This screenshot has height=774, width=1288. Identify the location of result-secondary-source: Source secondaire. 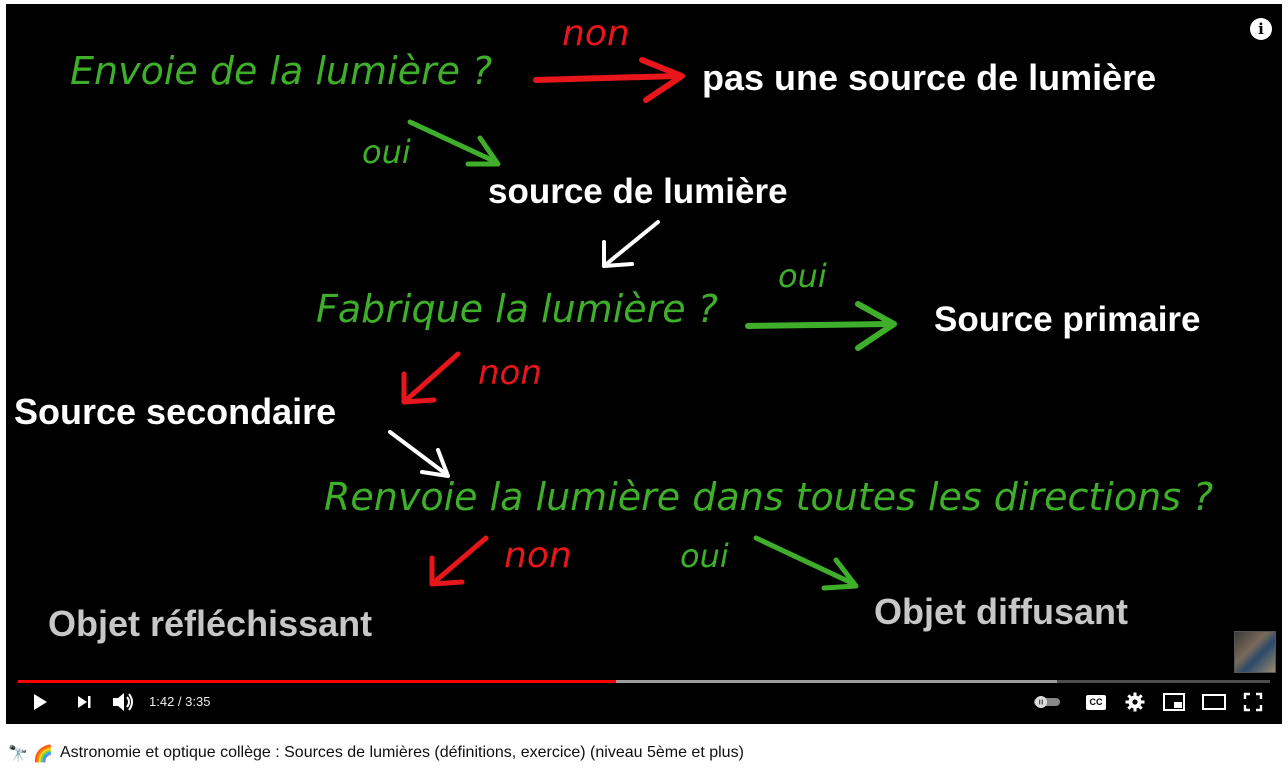
(175, 411).